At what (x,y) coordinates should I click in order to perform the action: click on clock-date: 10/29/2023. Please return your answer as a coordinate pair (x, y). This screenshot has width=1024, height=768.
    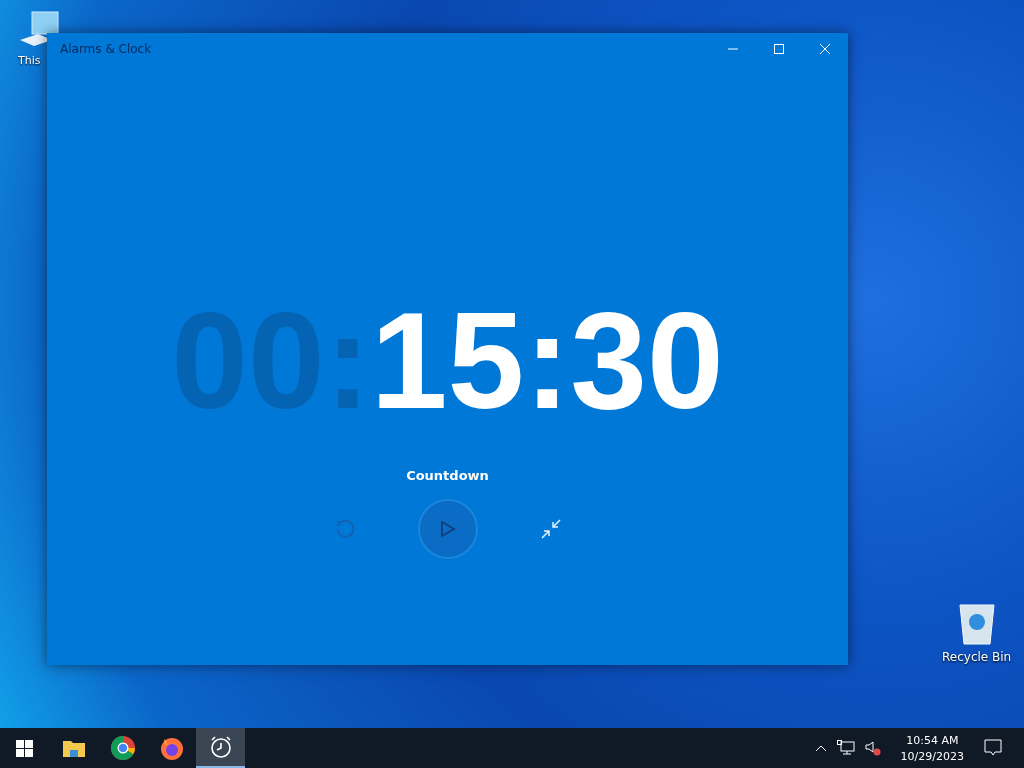
    Looking at the image, I should click on (932, 756).